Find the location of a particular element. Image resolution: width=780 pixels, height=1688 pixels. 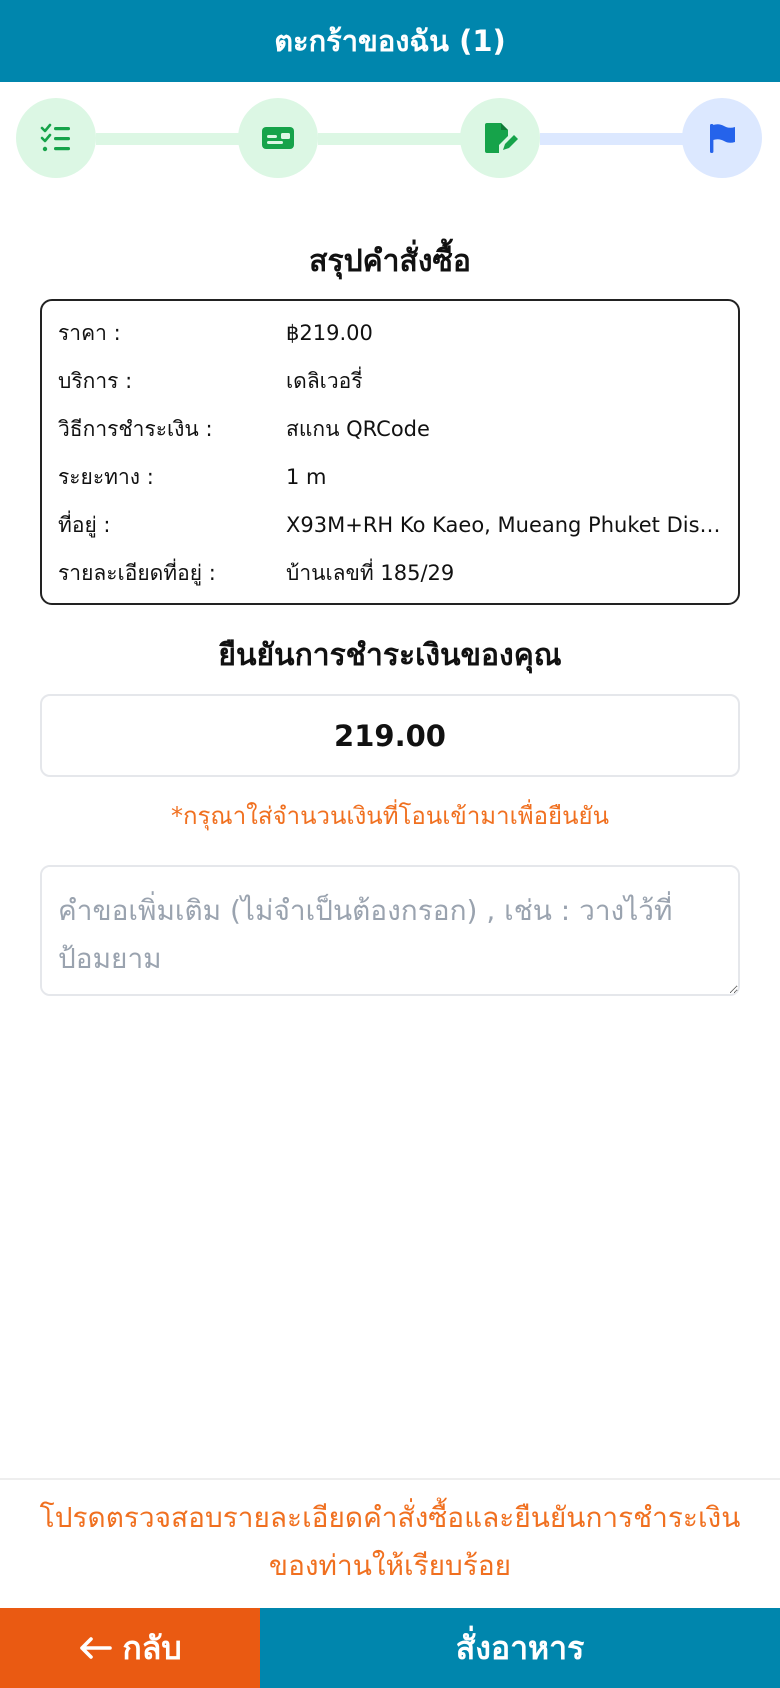

back-button-label: กลับ is located at coordinates (152, 1647).